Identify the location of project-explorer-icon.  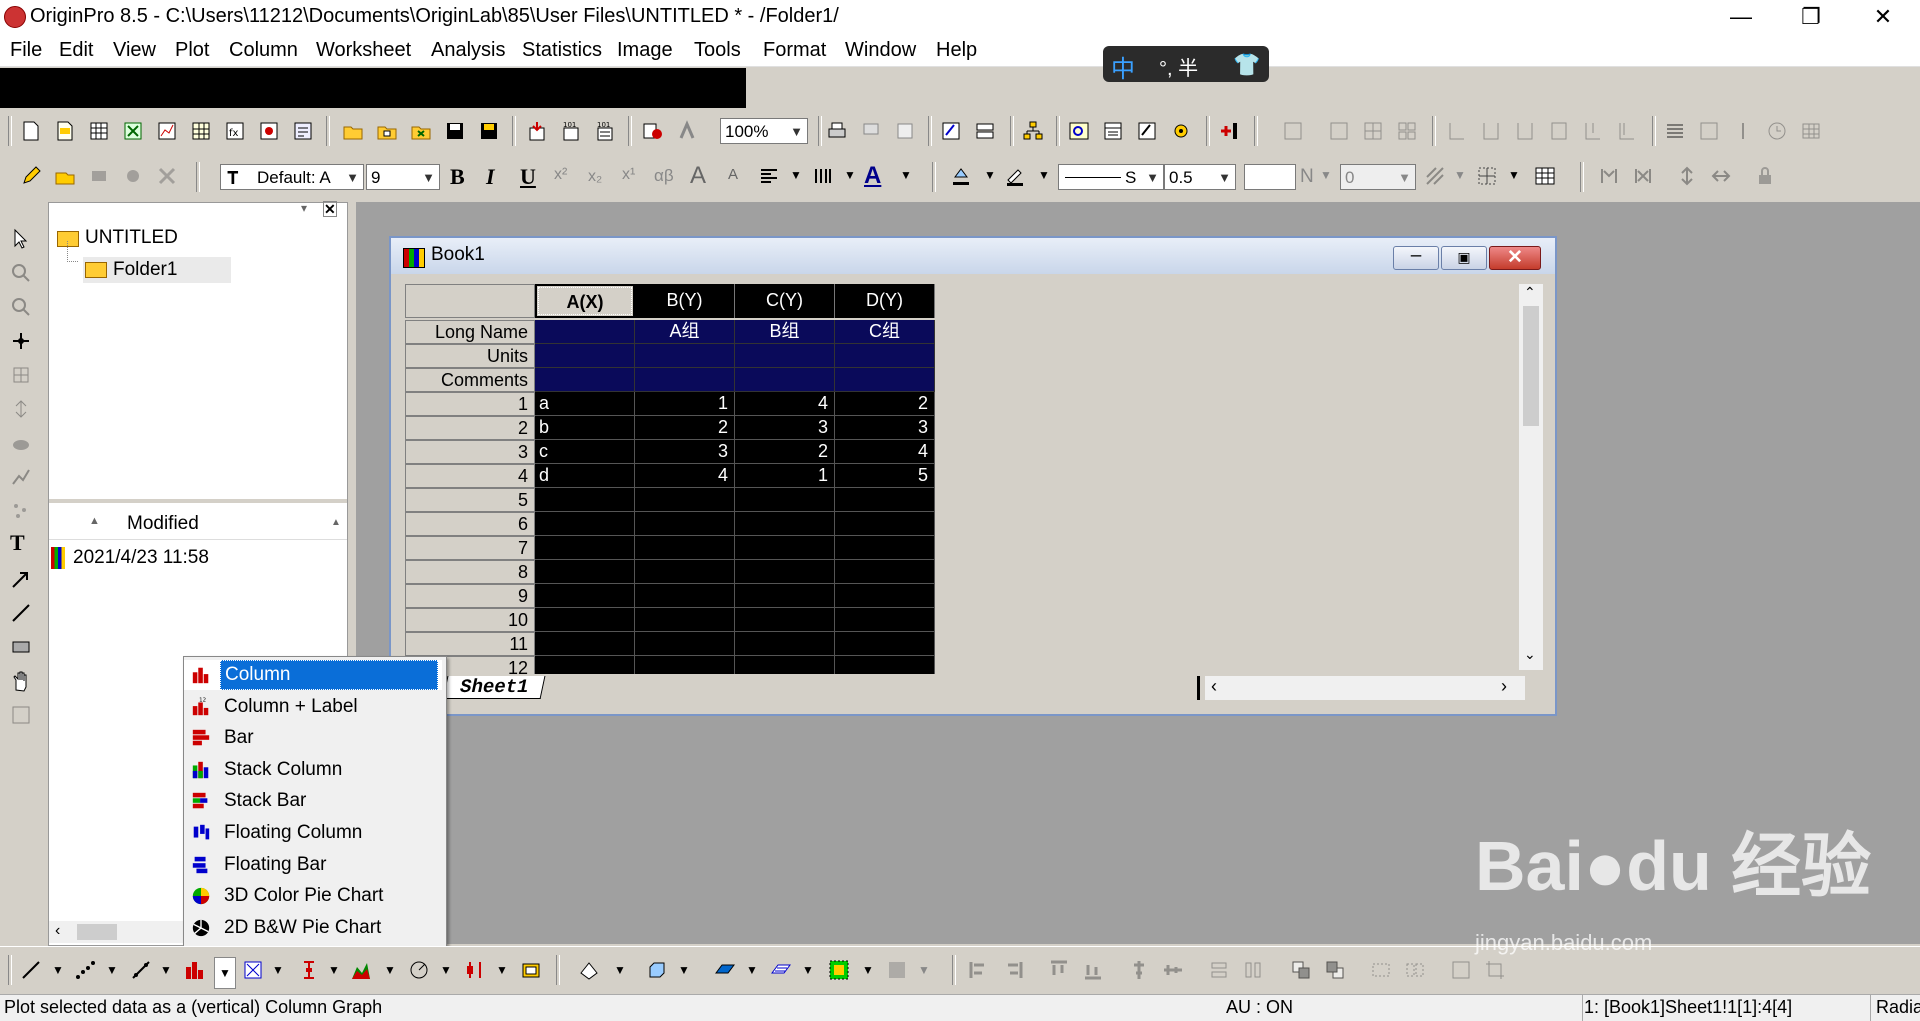
(1033, 131).